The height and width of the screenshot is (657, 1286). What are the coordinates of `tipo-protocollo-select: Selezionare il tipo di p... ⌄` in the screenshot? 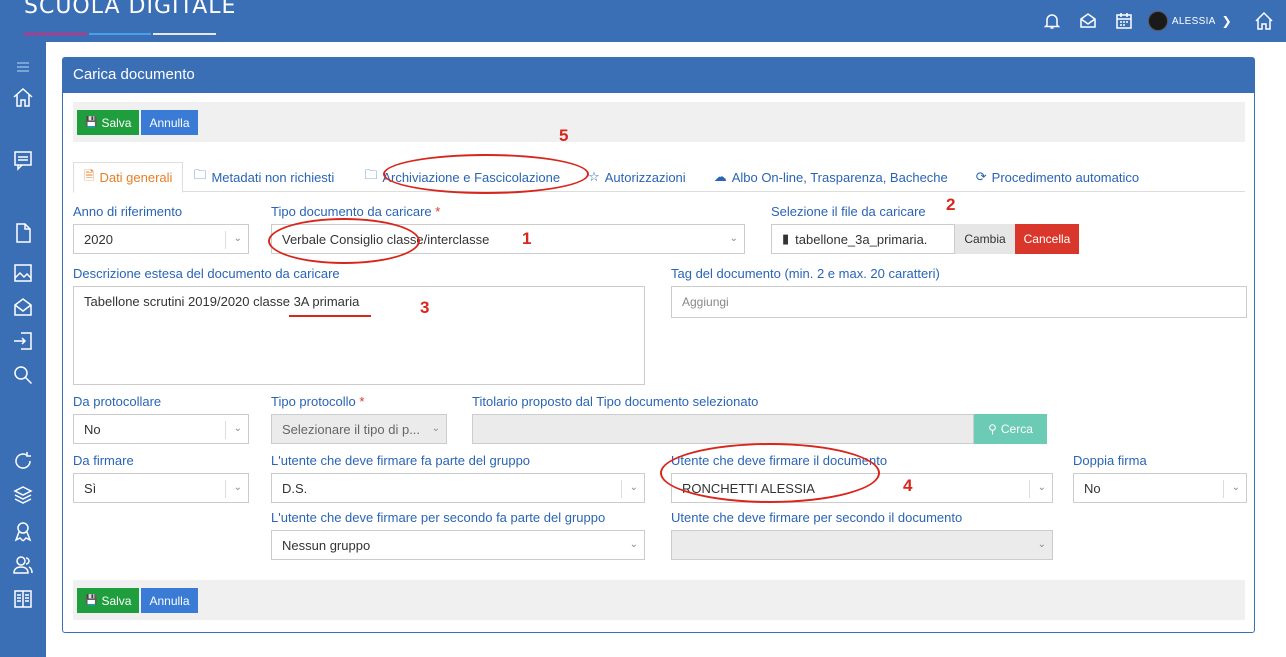 It's located at (359, 429).